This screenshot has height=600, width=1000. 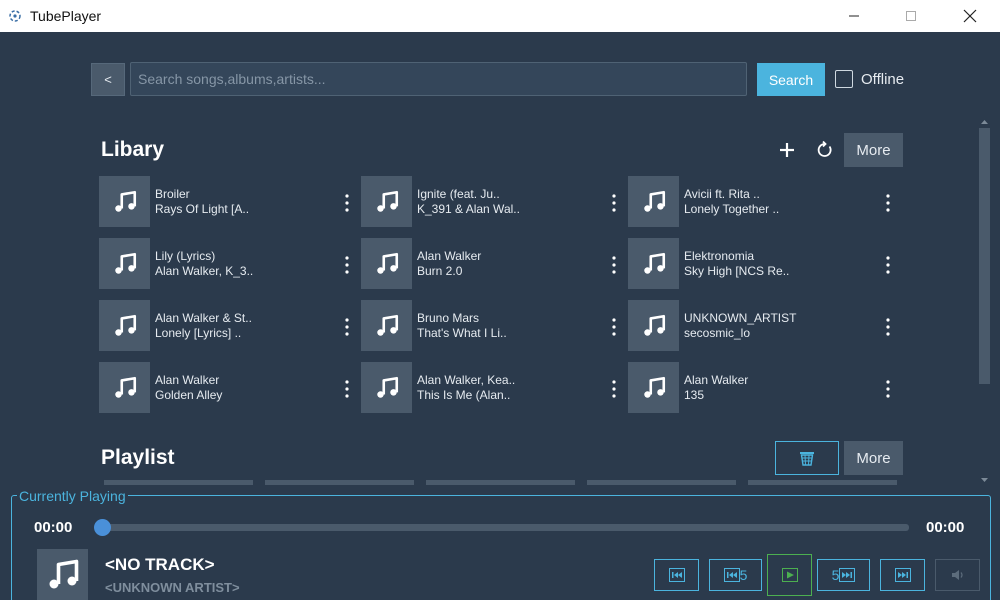 I want to click on track-artist: Lonely Together .., so click(x=732, y=209).